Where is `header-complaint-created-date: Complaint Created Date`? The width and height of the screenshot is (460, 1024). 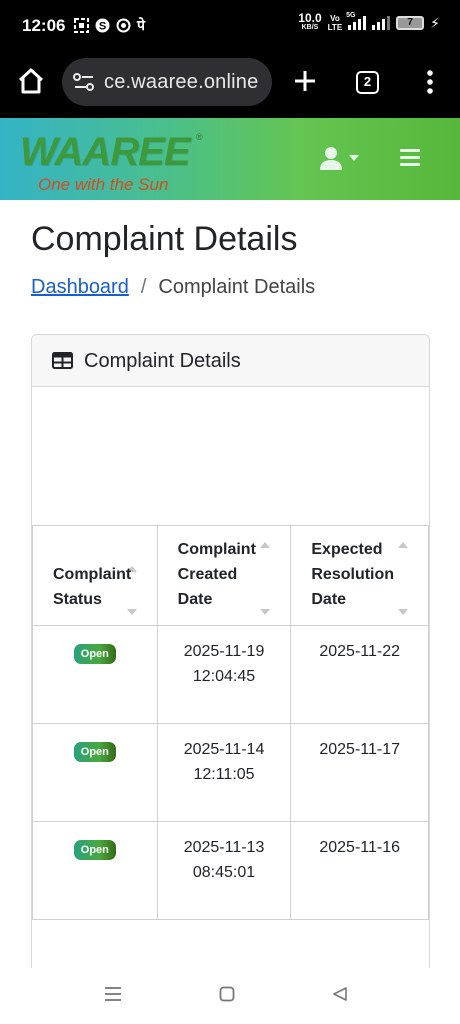 header-complaint-created-date: Complaint Created Date is located at coordinates (224, 575).